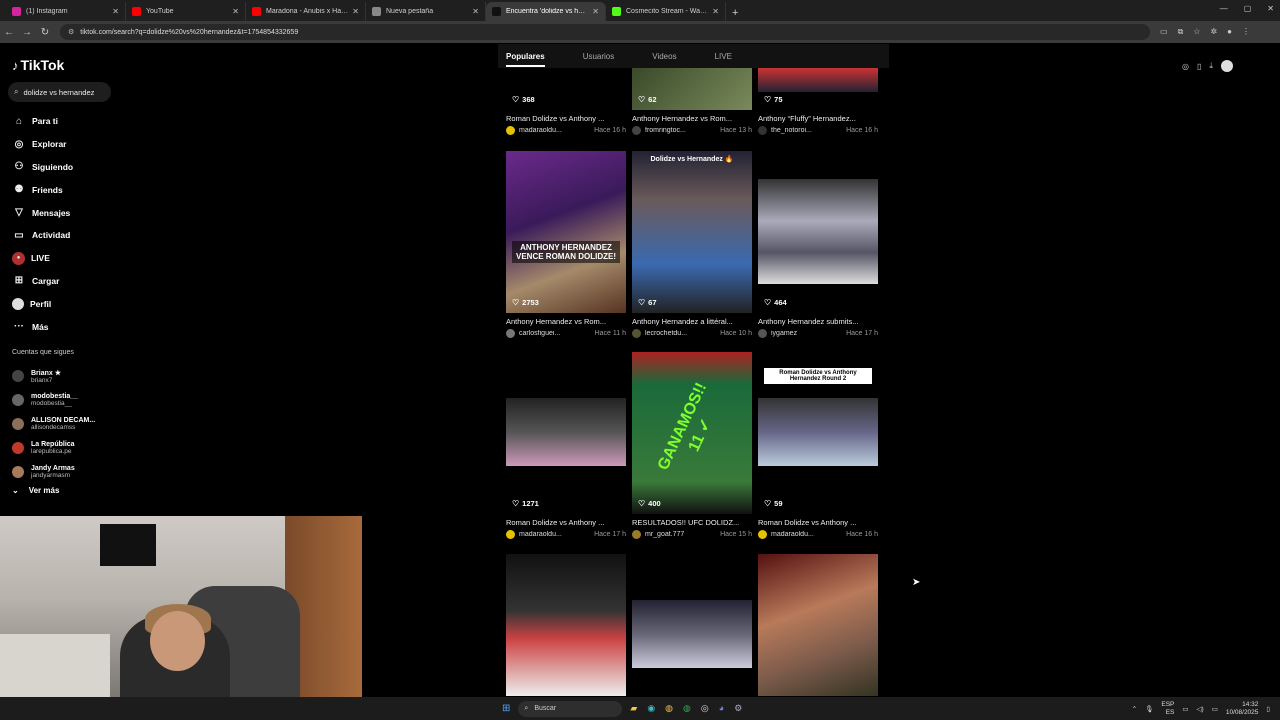 The width and height of the screenshot is (1280, 720). I want to click on reload-icon: ↻, so click(45, 32).